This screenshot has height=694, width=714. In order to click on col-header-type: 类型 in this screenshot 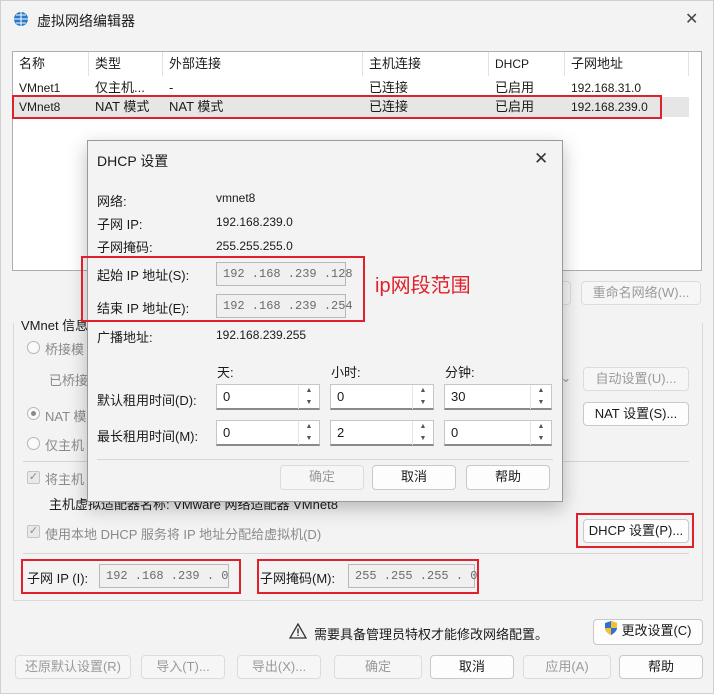, I will do `click(126, 64)`.